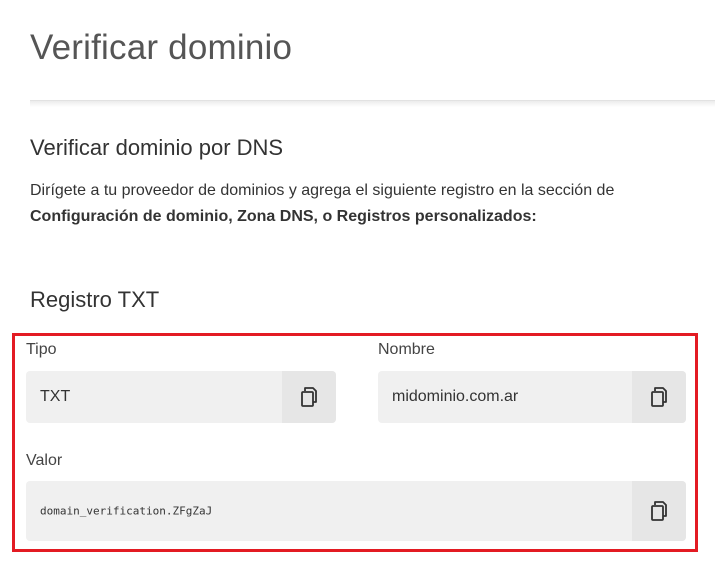 The height and width of the screenshot is (561, 715). What do you see at coordinates (44, 460) in the screenshot?
I see `valor-label: Valor` at bounding box center [44, 460].